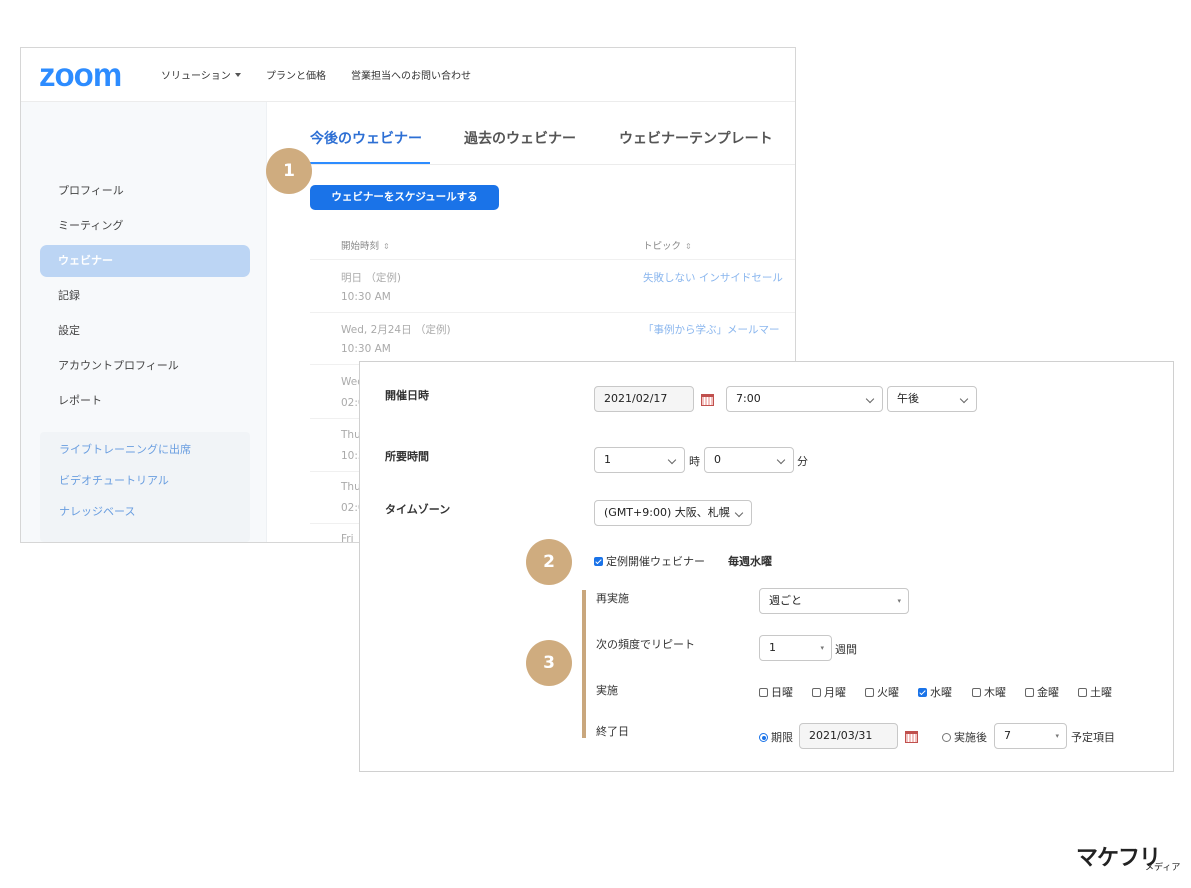 The width and height of the screenshot is (1191, 888). What do you see at coordinates (694, 461) in the screenshot?
I see `hours-unit: 時` at bounding box center [694, 461].